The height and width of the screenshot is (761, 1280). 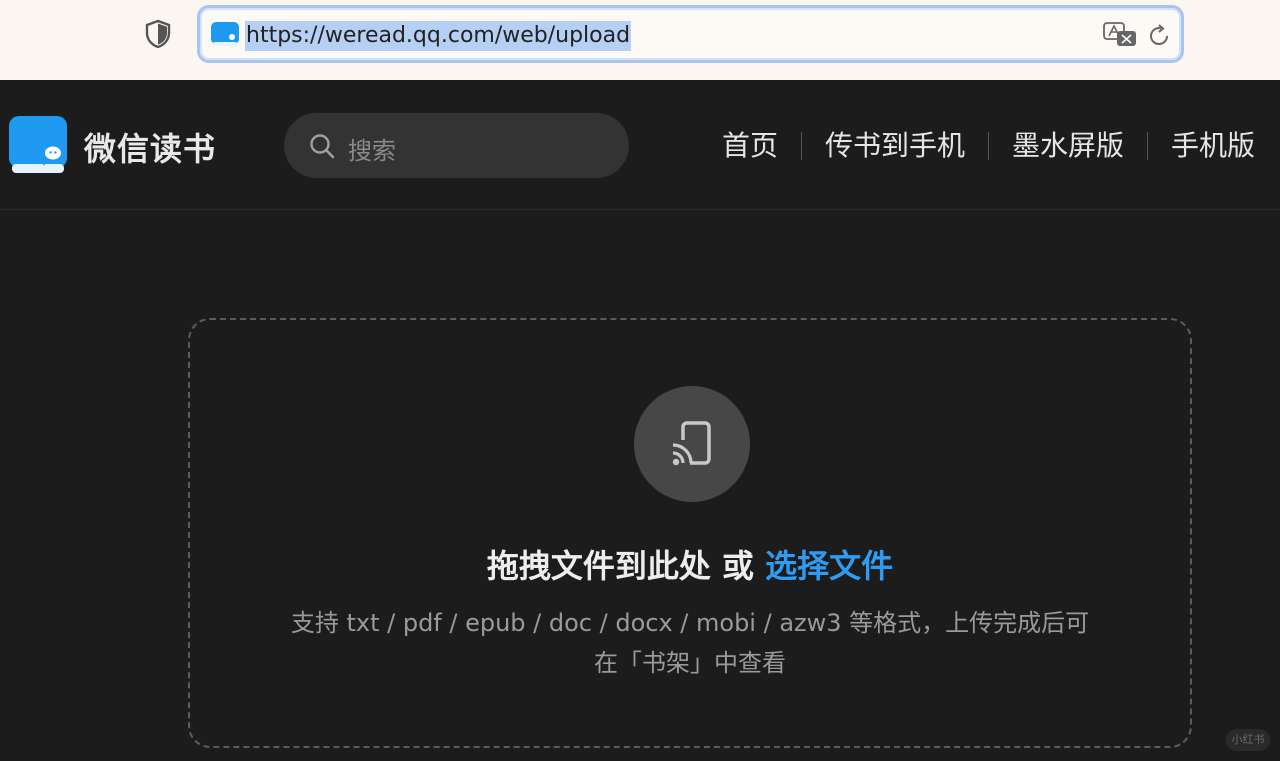 I want to click on weread-logo, so click(x=38, y=145).